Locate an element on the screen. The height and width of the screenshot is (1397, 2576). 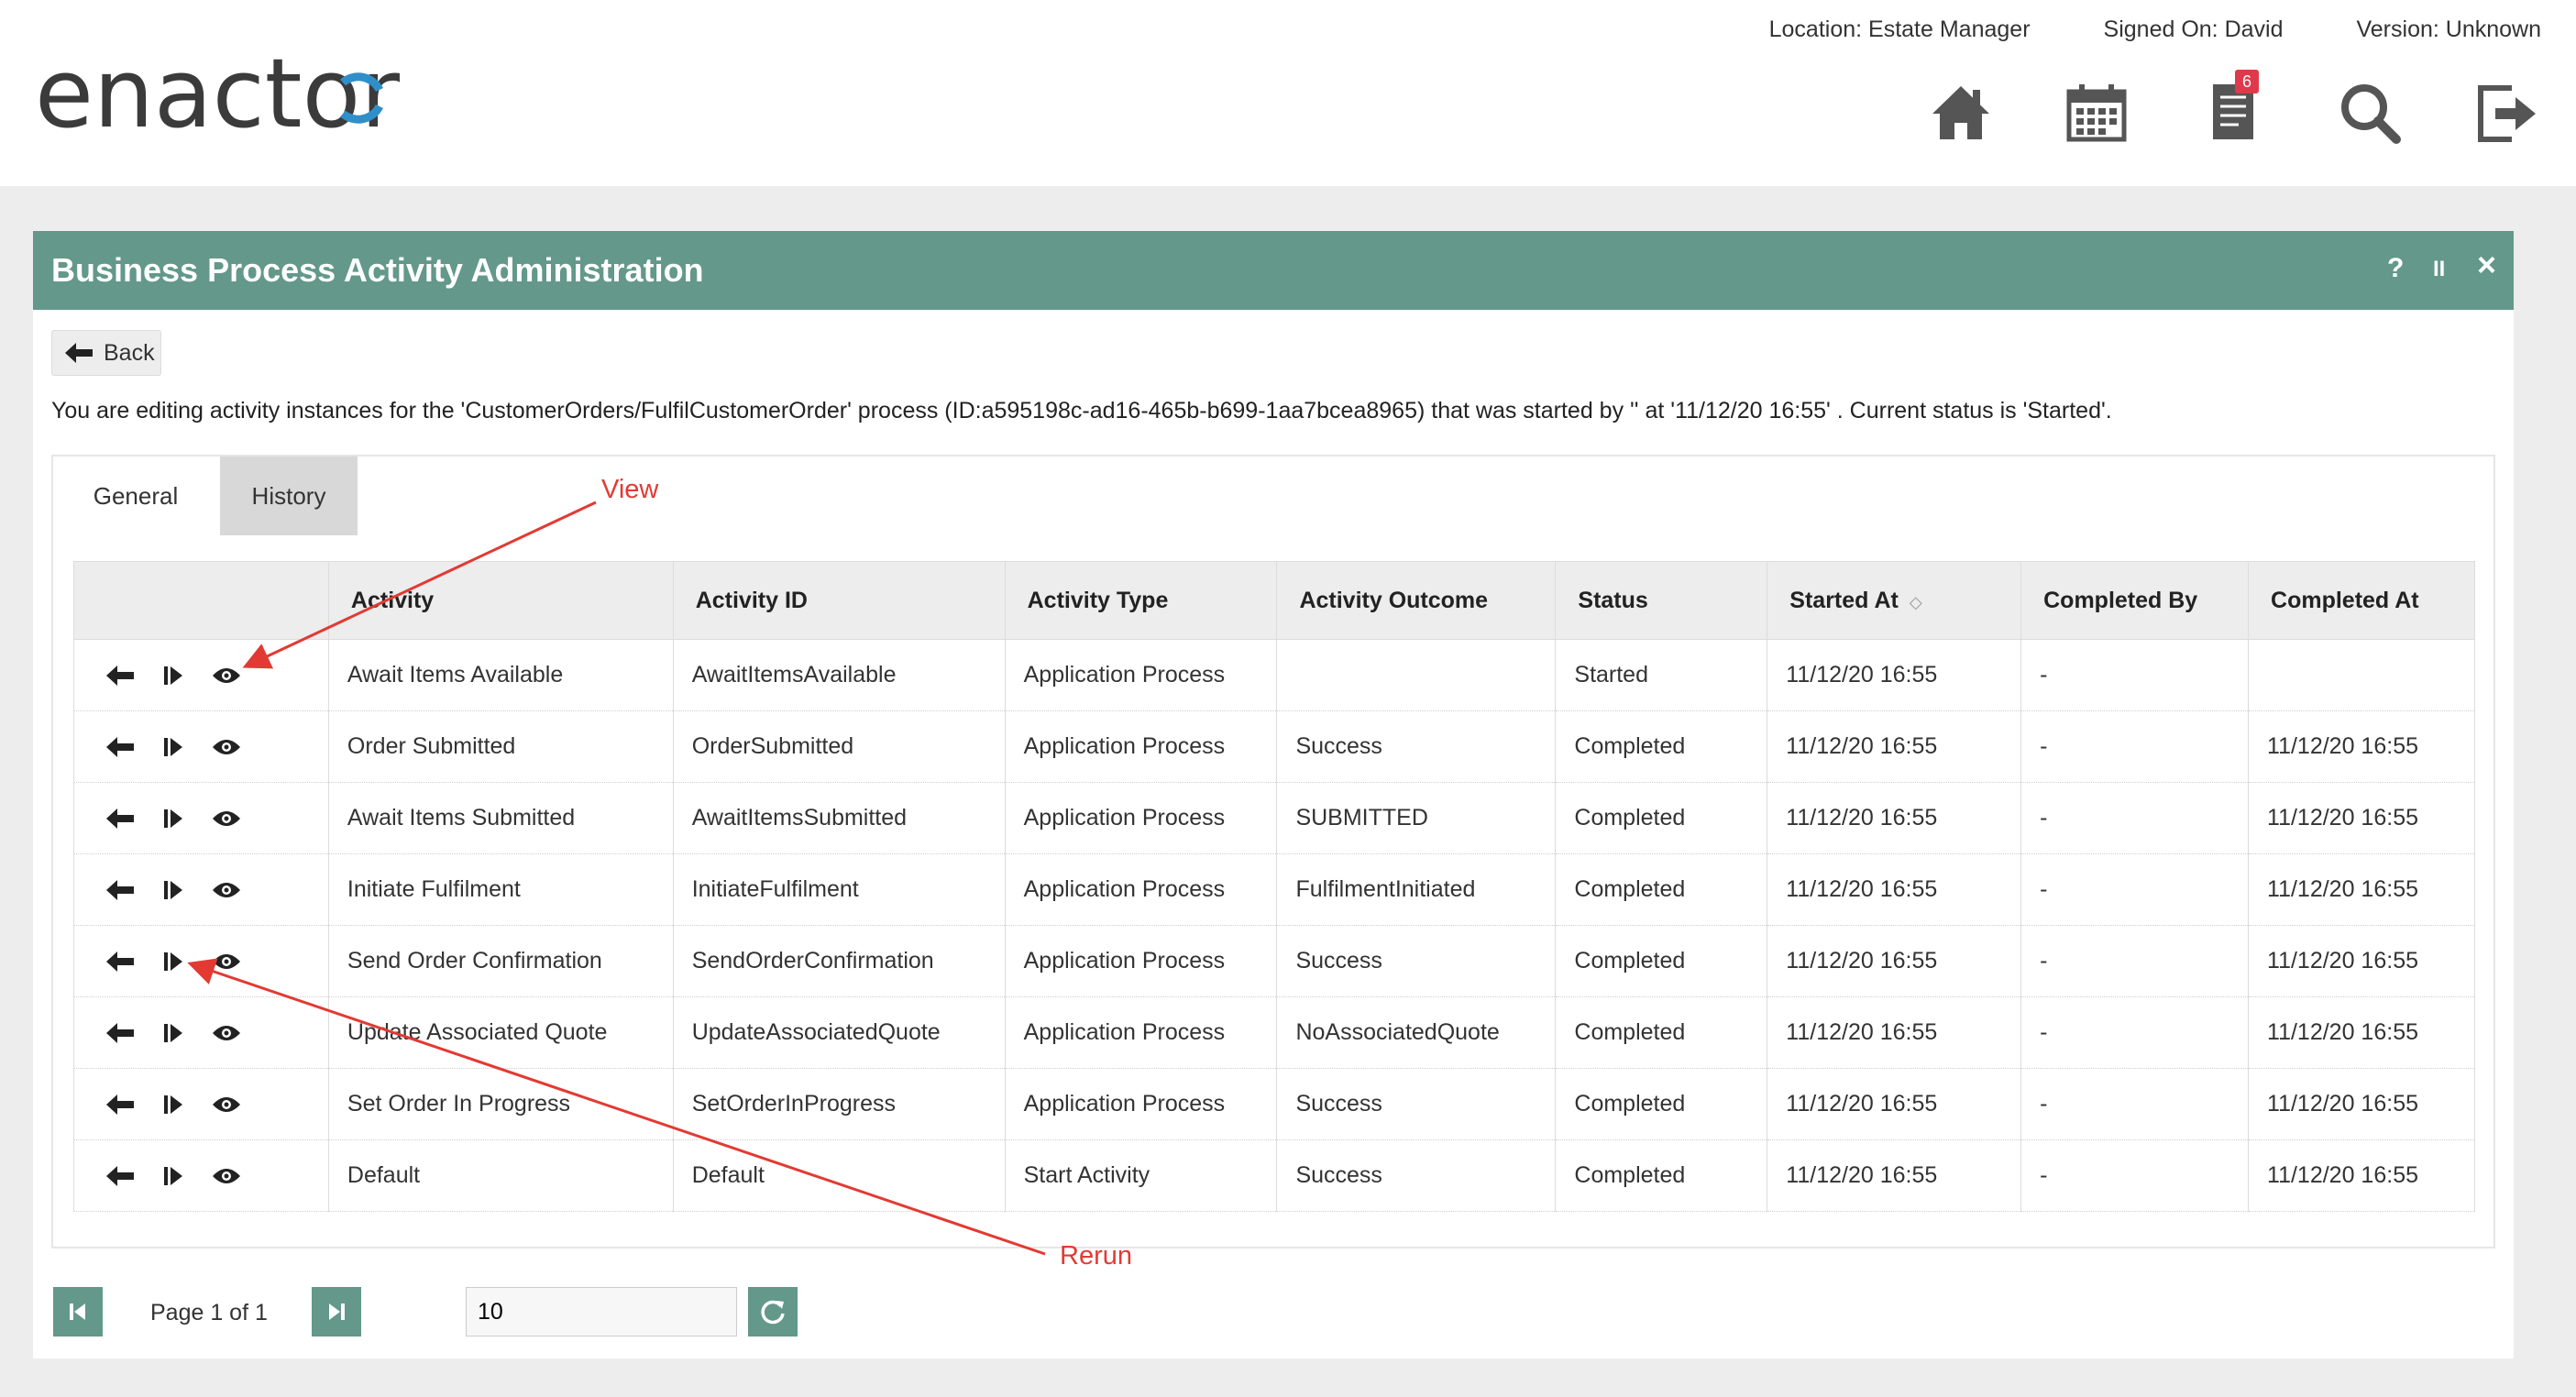
sort-icon: ◇ is located at coordinates (1916, 602).